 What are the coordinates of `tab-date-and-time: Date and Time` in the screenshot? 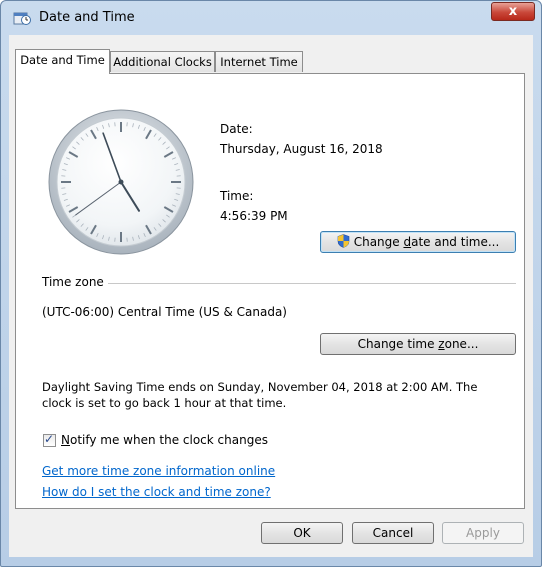 It's located at (62, 61).